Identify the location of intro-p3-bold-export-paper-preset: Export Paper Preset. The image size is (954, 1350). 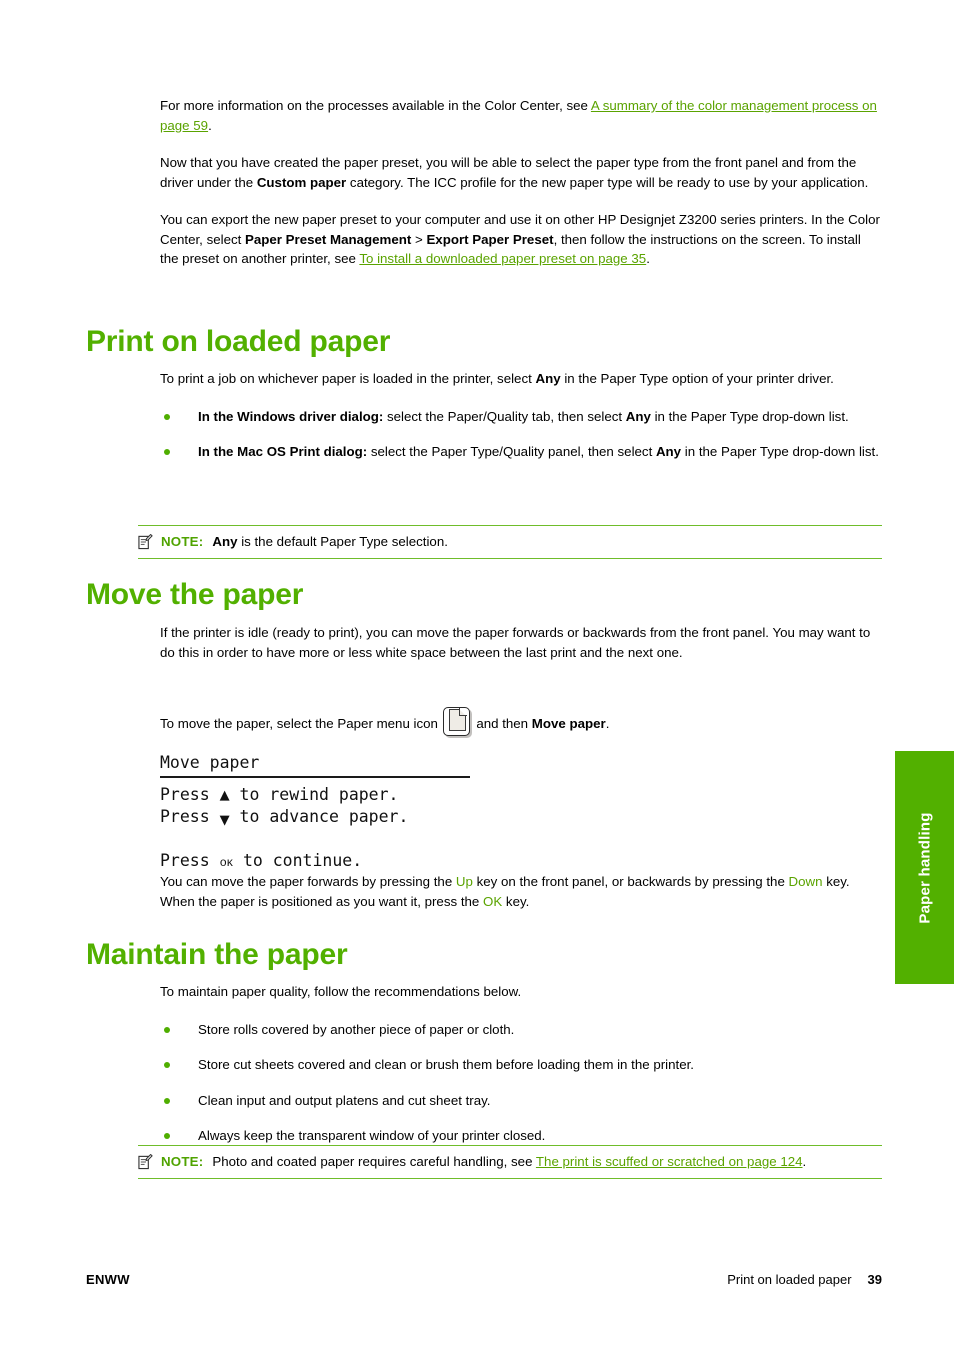
(490, 239).